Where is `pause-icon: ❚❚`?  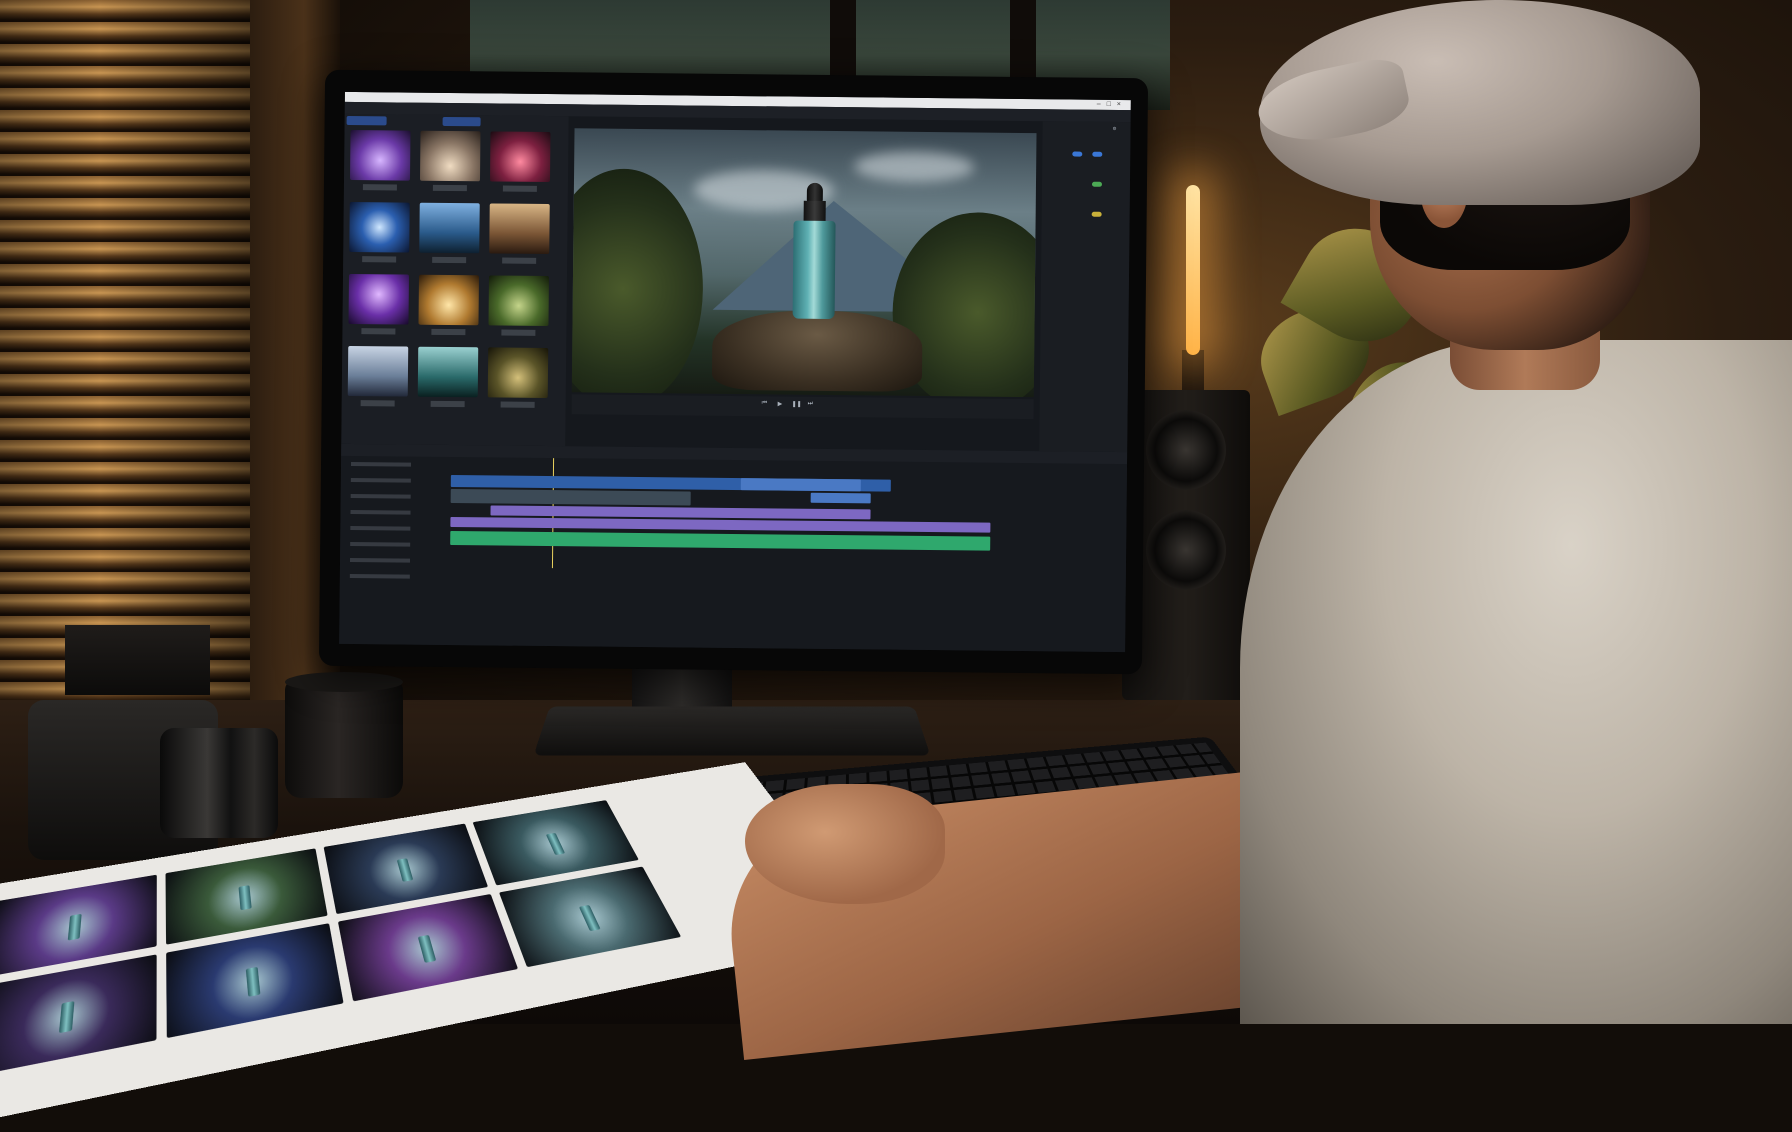
pause-icon: ❚❚ is located at coordinates (797, 404).